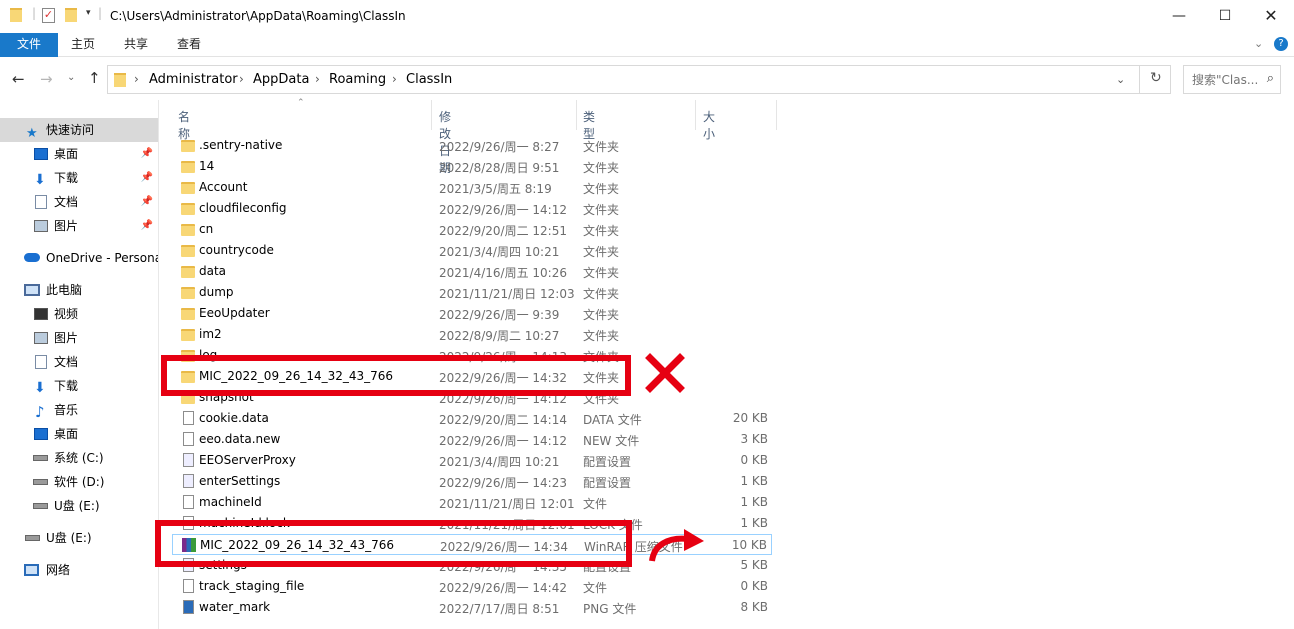 The height and width of the screenshot is (629, 1294). What do you see at coordinates (79, 362) in the screenshot?
I see `sidebar-item-documents-pc: 文档` at bounding box center [79, 362].